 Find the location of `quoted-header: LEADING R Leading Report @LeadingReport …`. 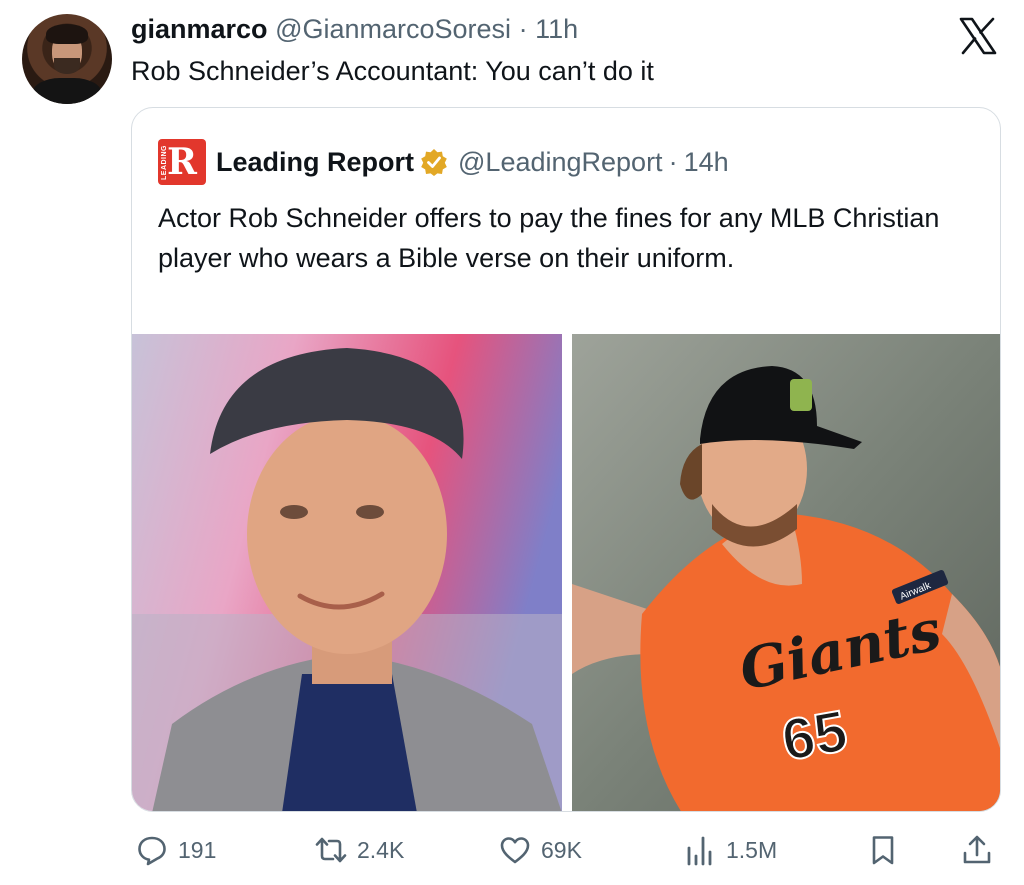

quoted-header: LEADING R Leading Report @LeadingReport … is located at coordinates (443, 162).